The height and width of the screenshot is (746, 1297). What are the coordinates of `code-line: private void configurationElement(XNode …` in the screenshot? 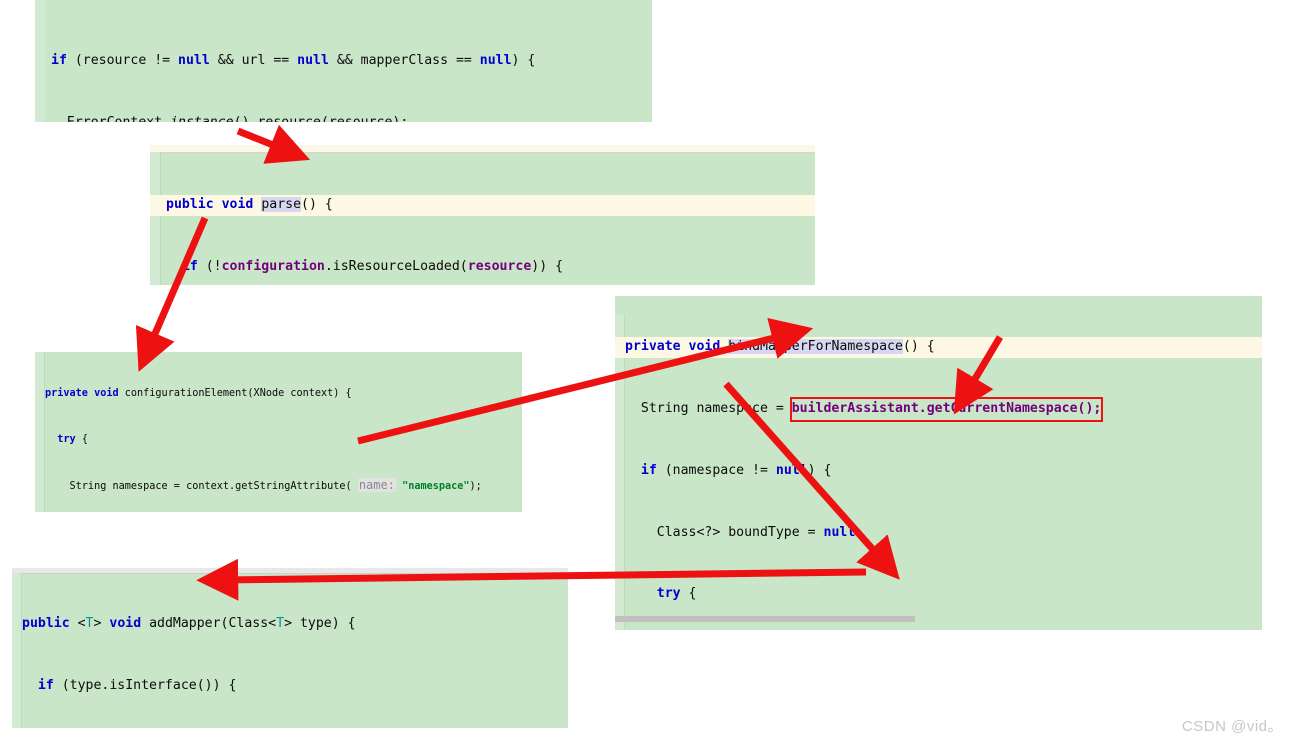 It's located at (198, 394).